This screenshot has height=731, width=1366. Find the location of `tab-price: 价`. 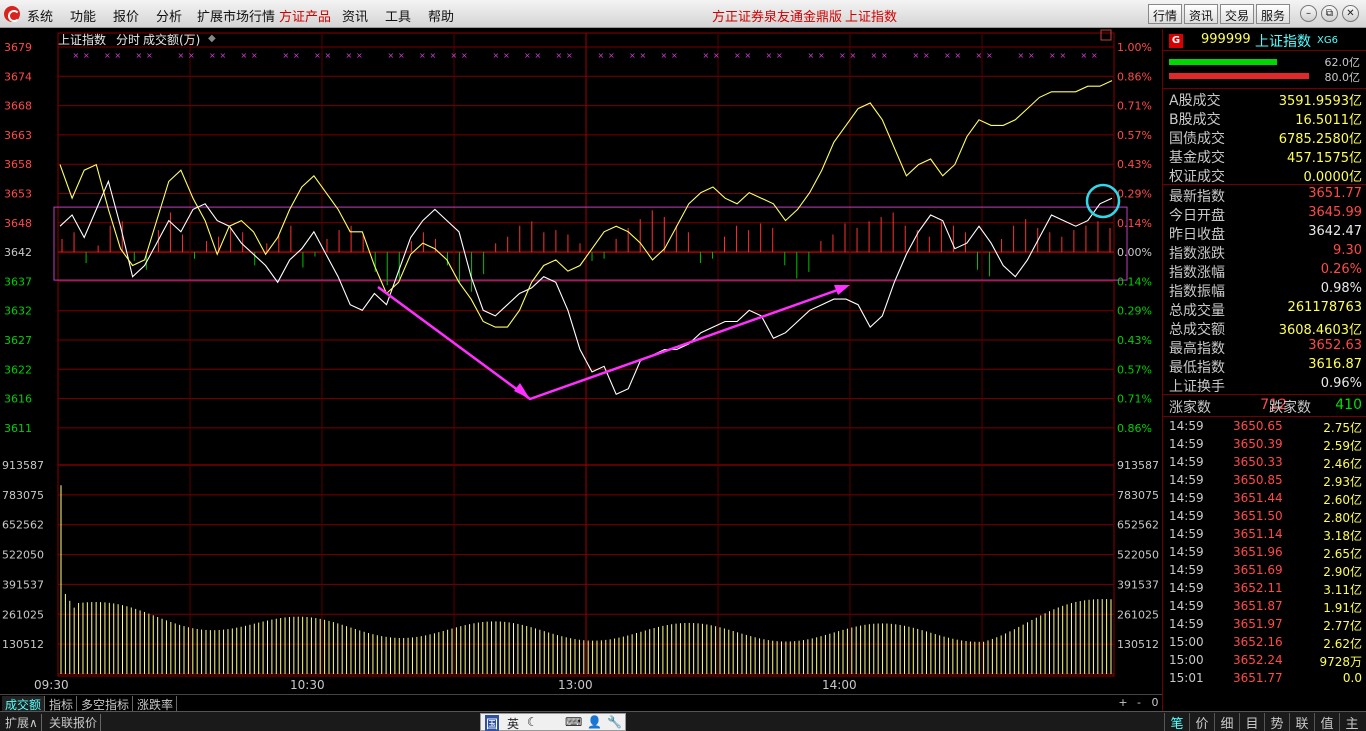

tab-price: 价 is located at coordinates (1201, 722).